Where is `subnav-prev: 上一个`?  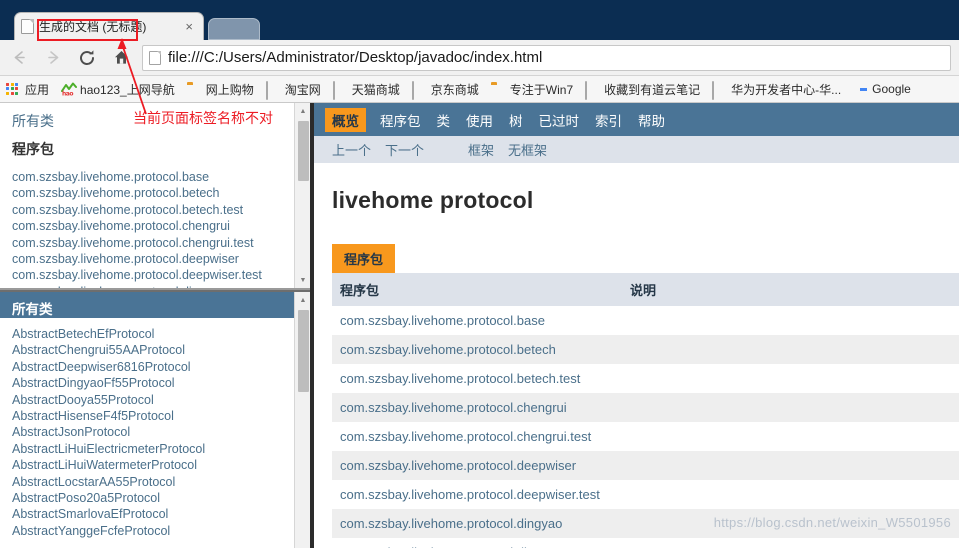
subnav-prev: 上一个 is located at coordinates (351, 149).